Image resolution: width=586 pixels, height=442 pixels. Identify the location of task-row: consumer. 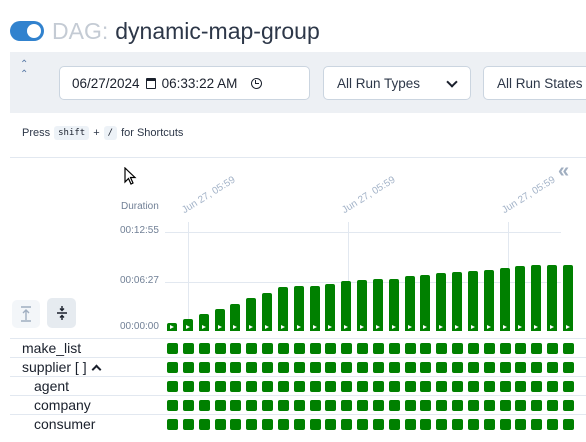
(298, 423).